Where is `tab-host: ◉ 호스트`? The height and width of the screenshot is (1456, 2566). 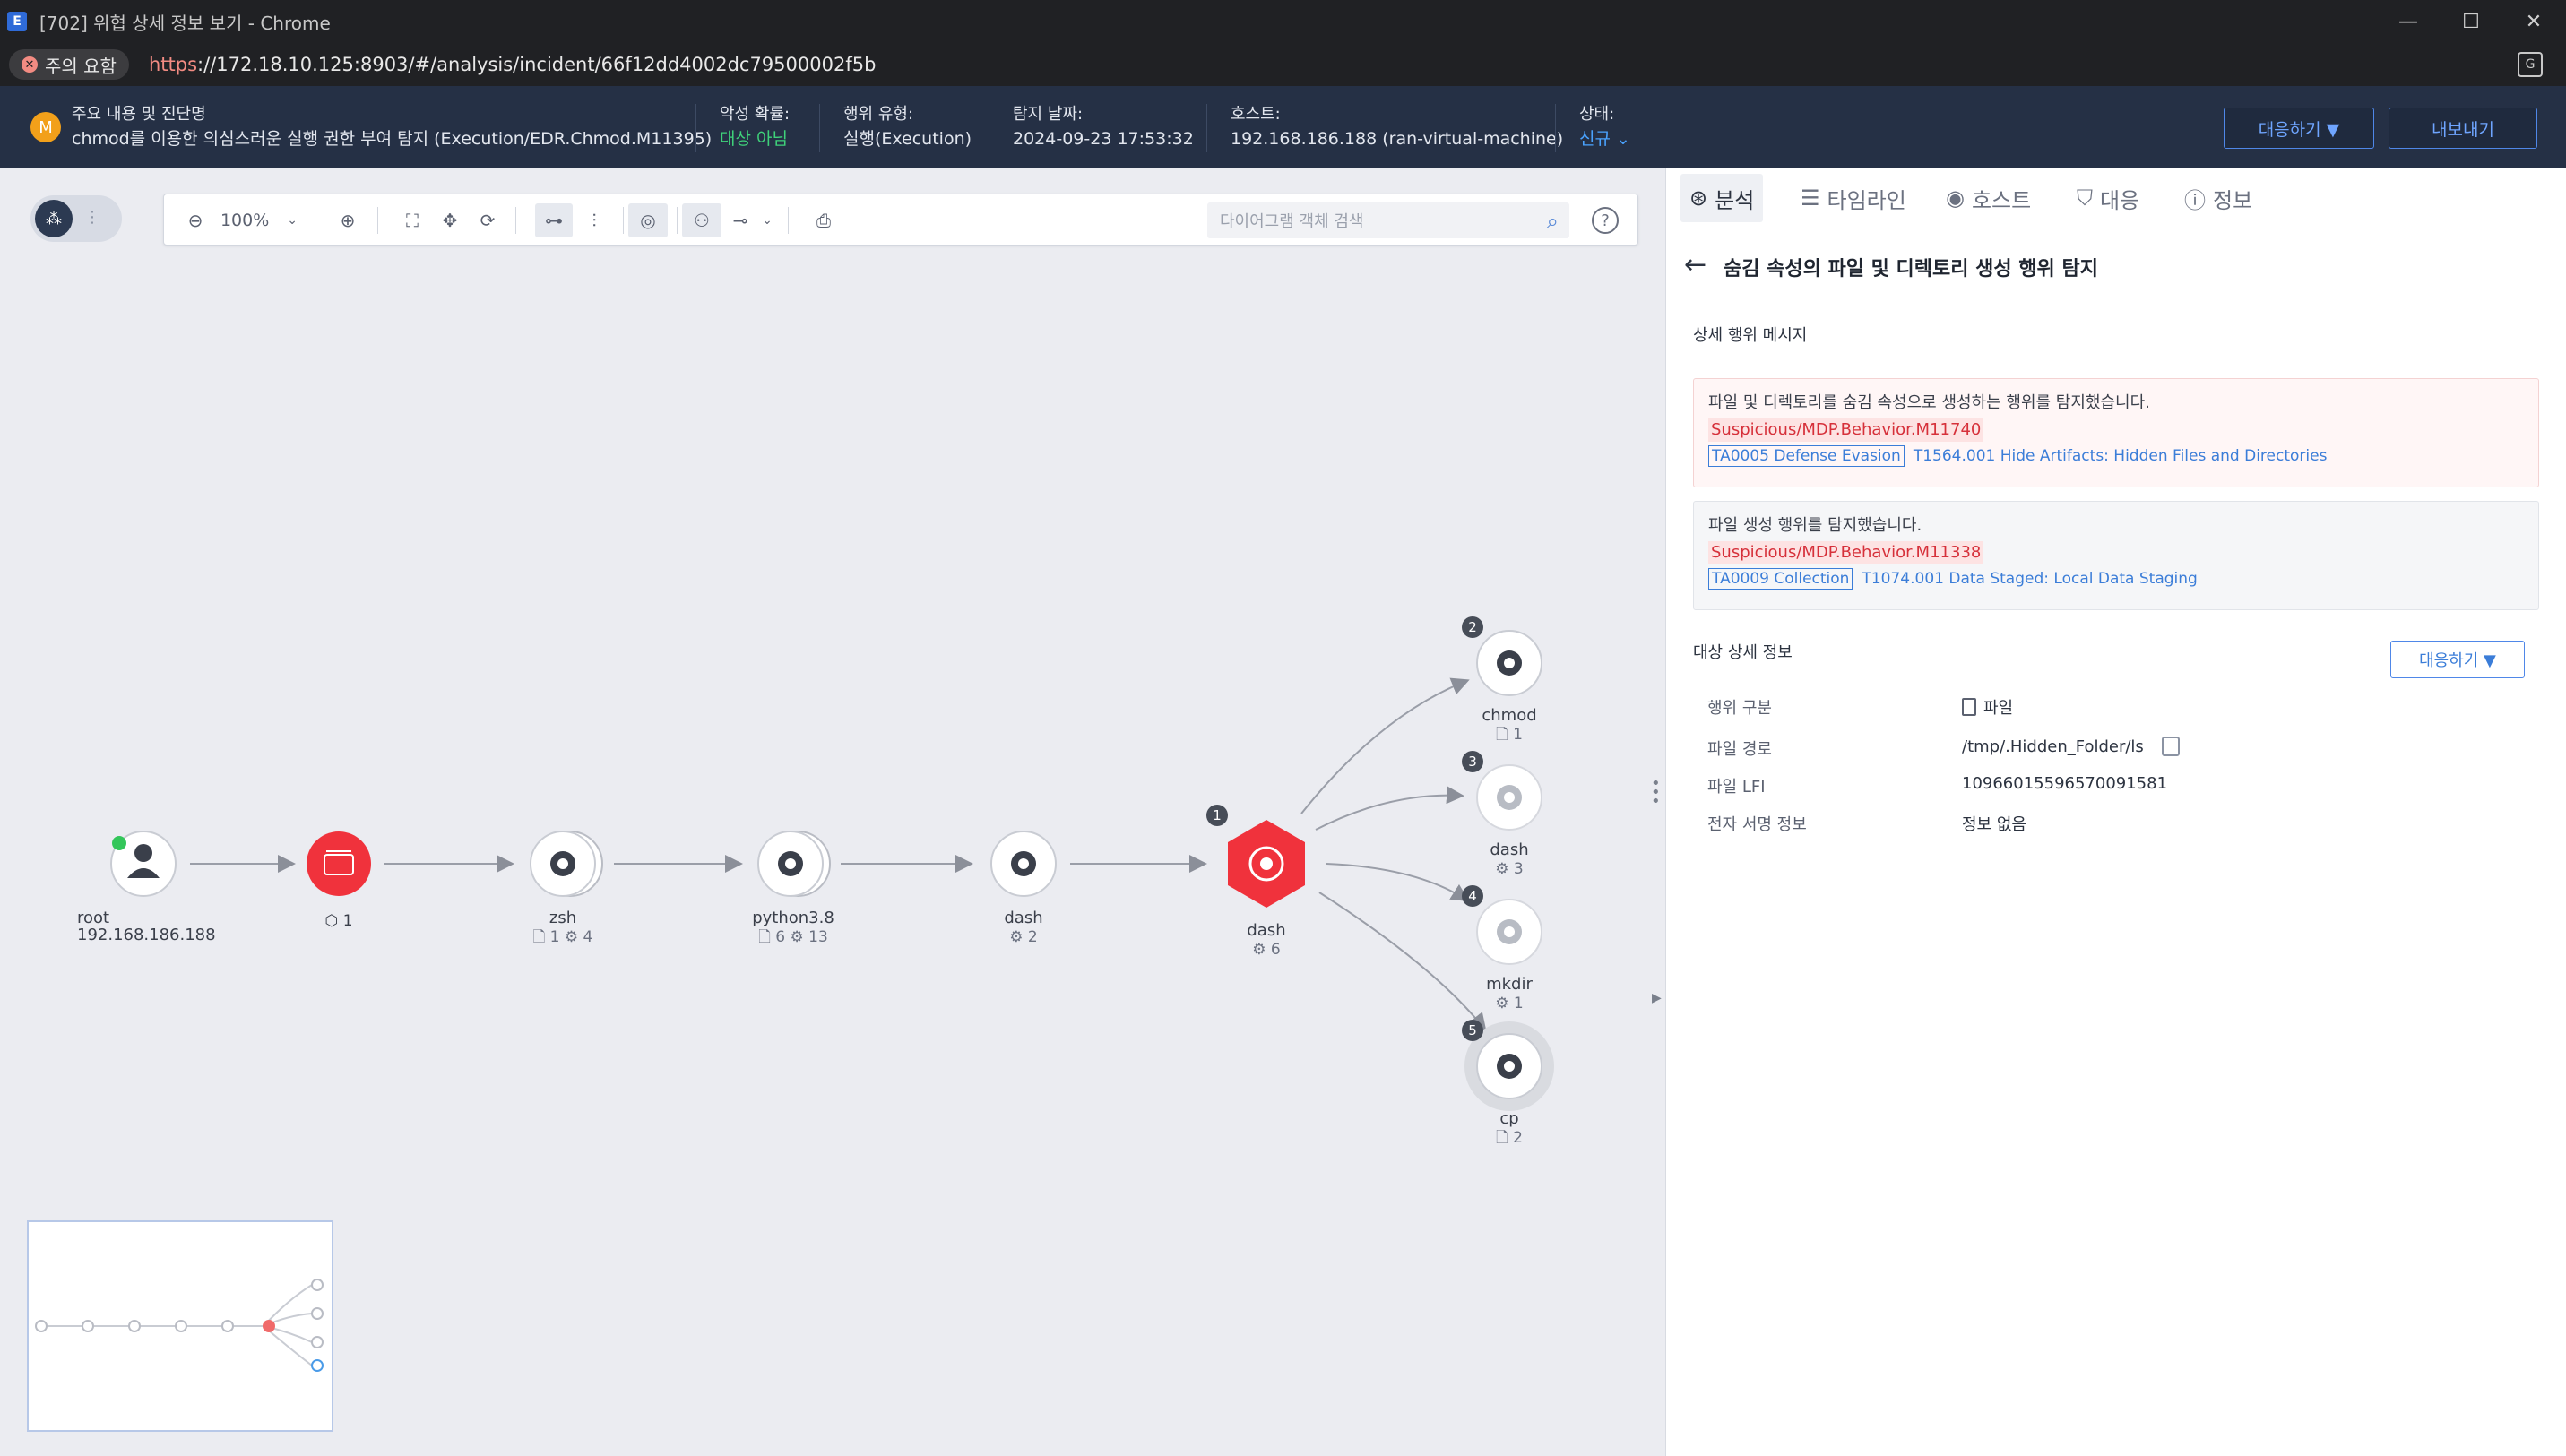 tab-host: ◉ 호스트 is located at coordinates (1989, 198).